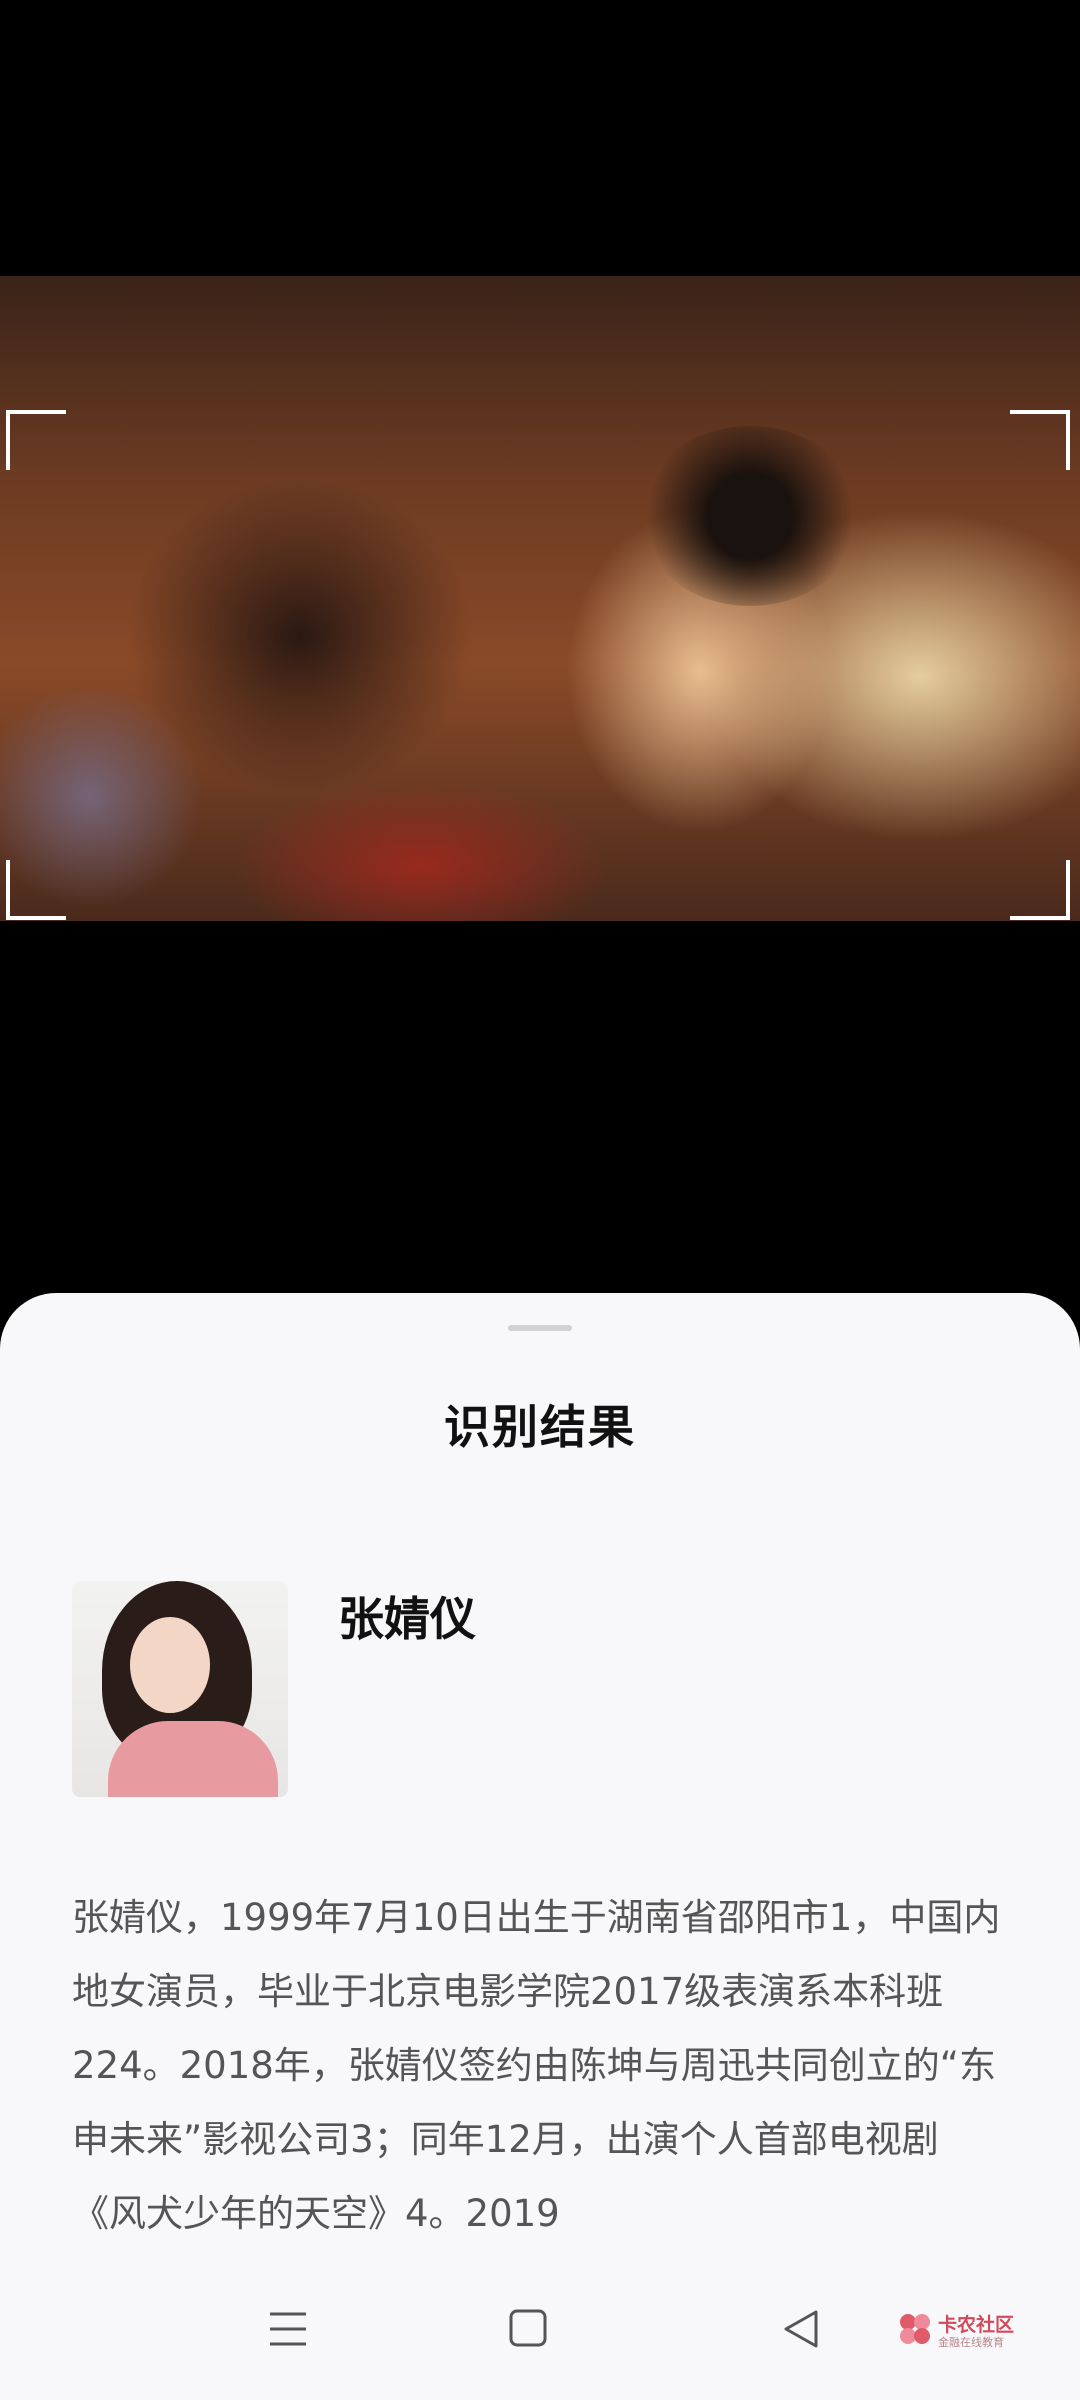 Image resolution: width=1080 pixels, height=2400 pixels. What do you see at coordinates (1040, 440) in the screenshot?
I see `crop-corner-top-right` at bounding box center [1040, 440].